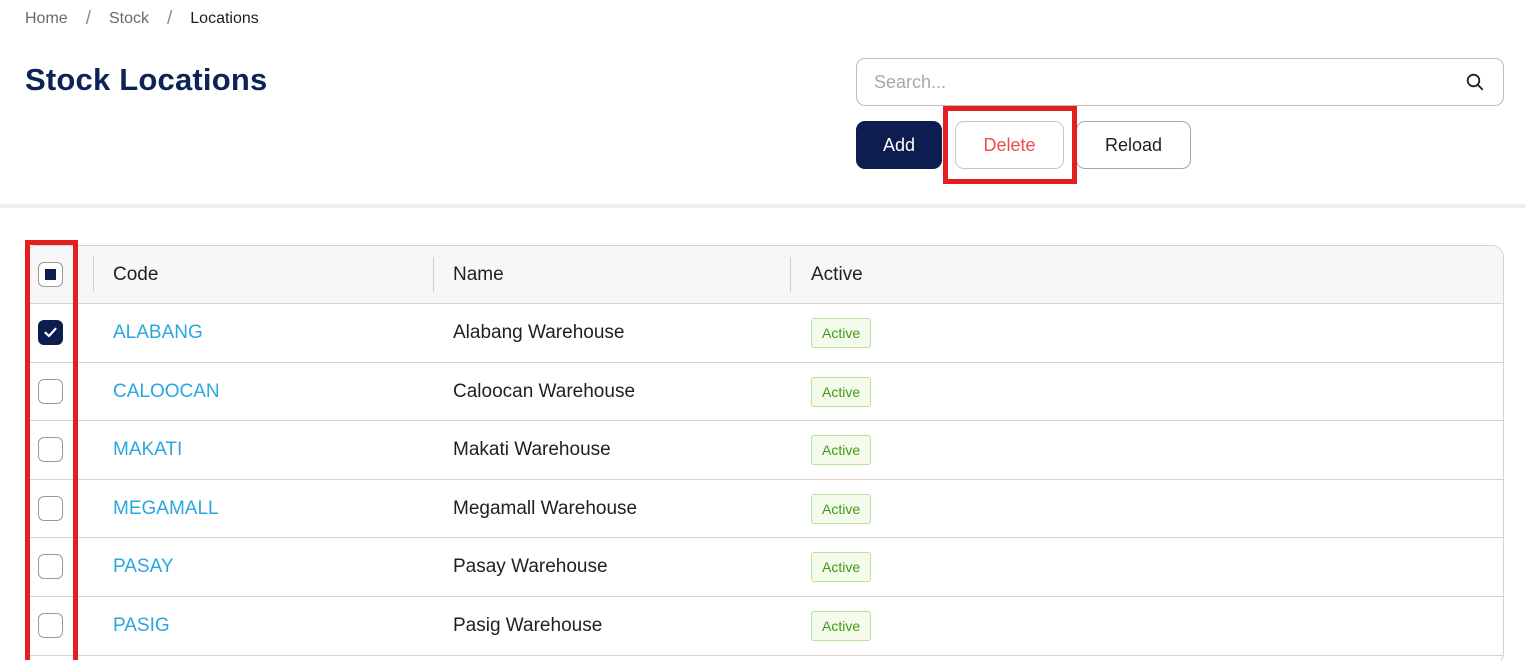 The image size is (1525, 660). What do you see at coordinates (143, 567) in the screenshot?
I see `row-code-link: PASAY` at bounding box center [143, 567].